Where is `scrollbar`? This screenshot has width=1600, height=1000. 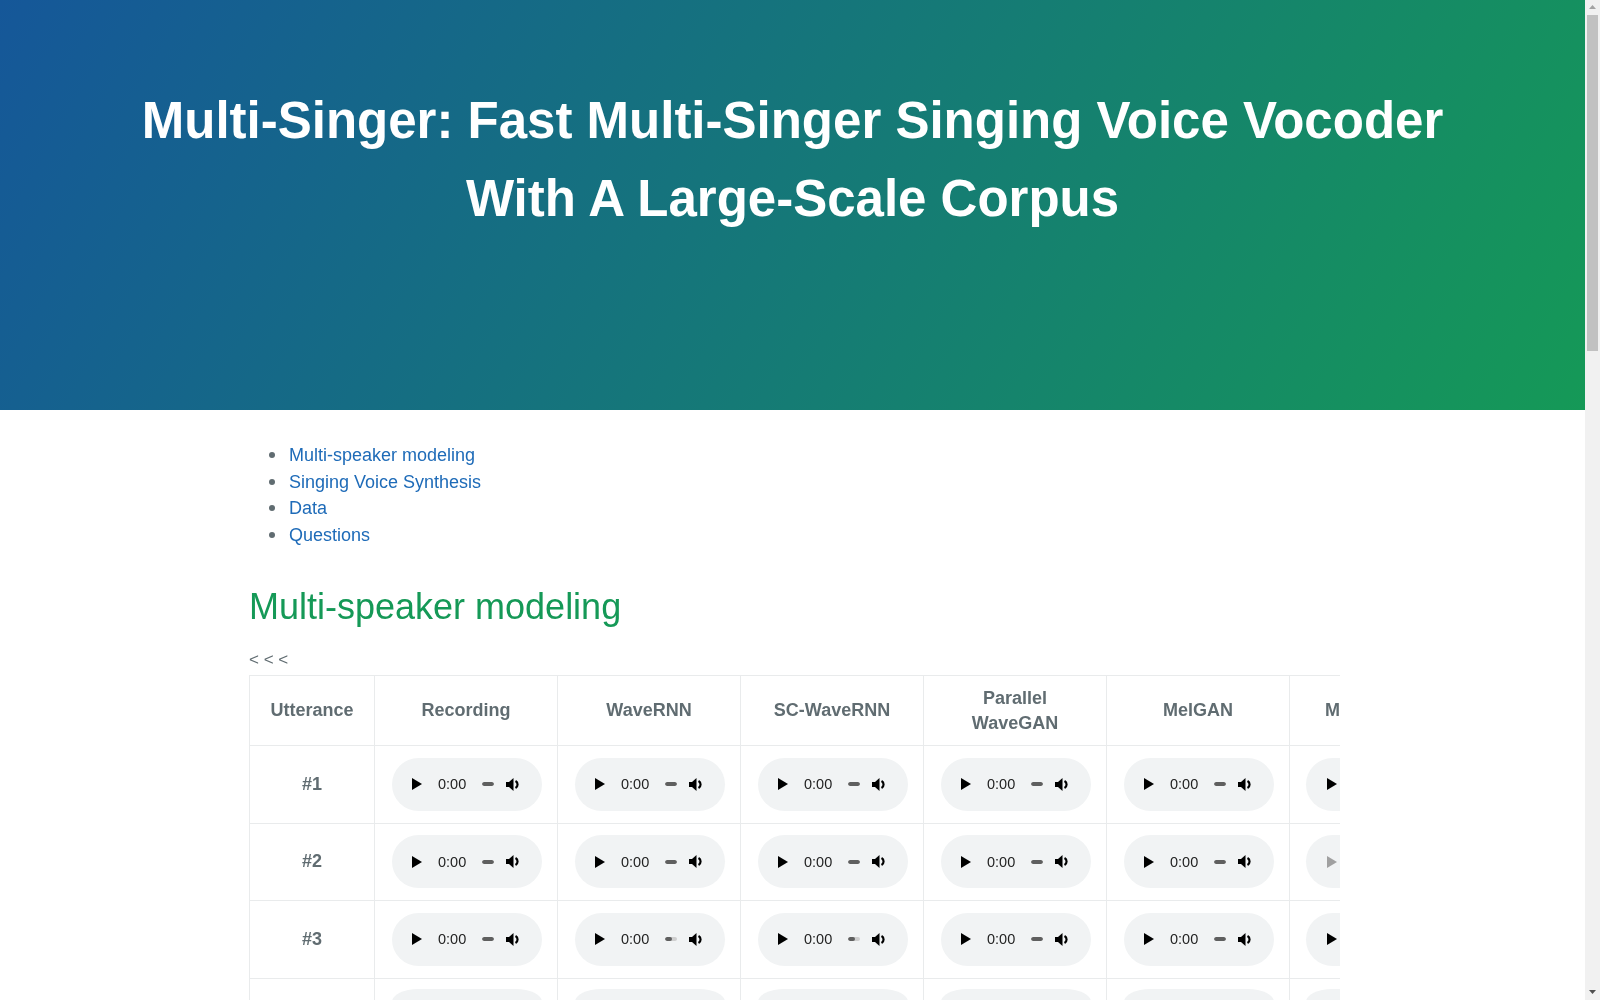 scrollbar is located at coordinates (1592, 500).